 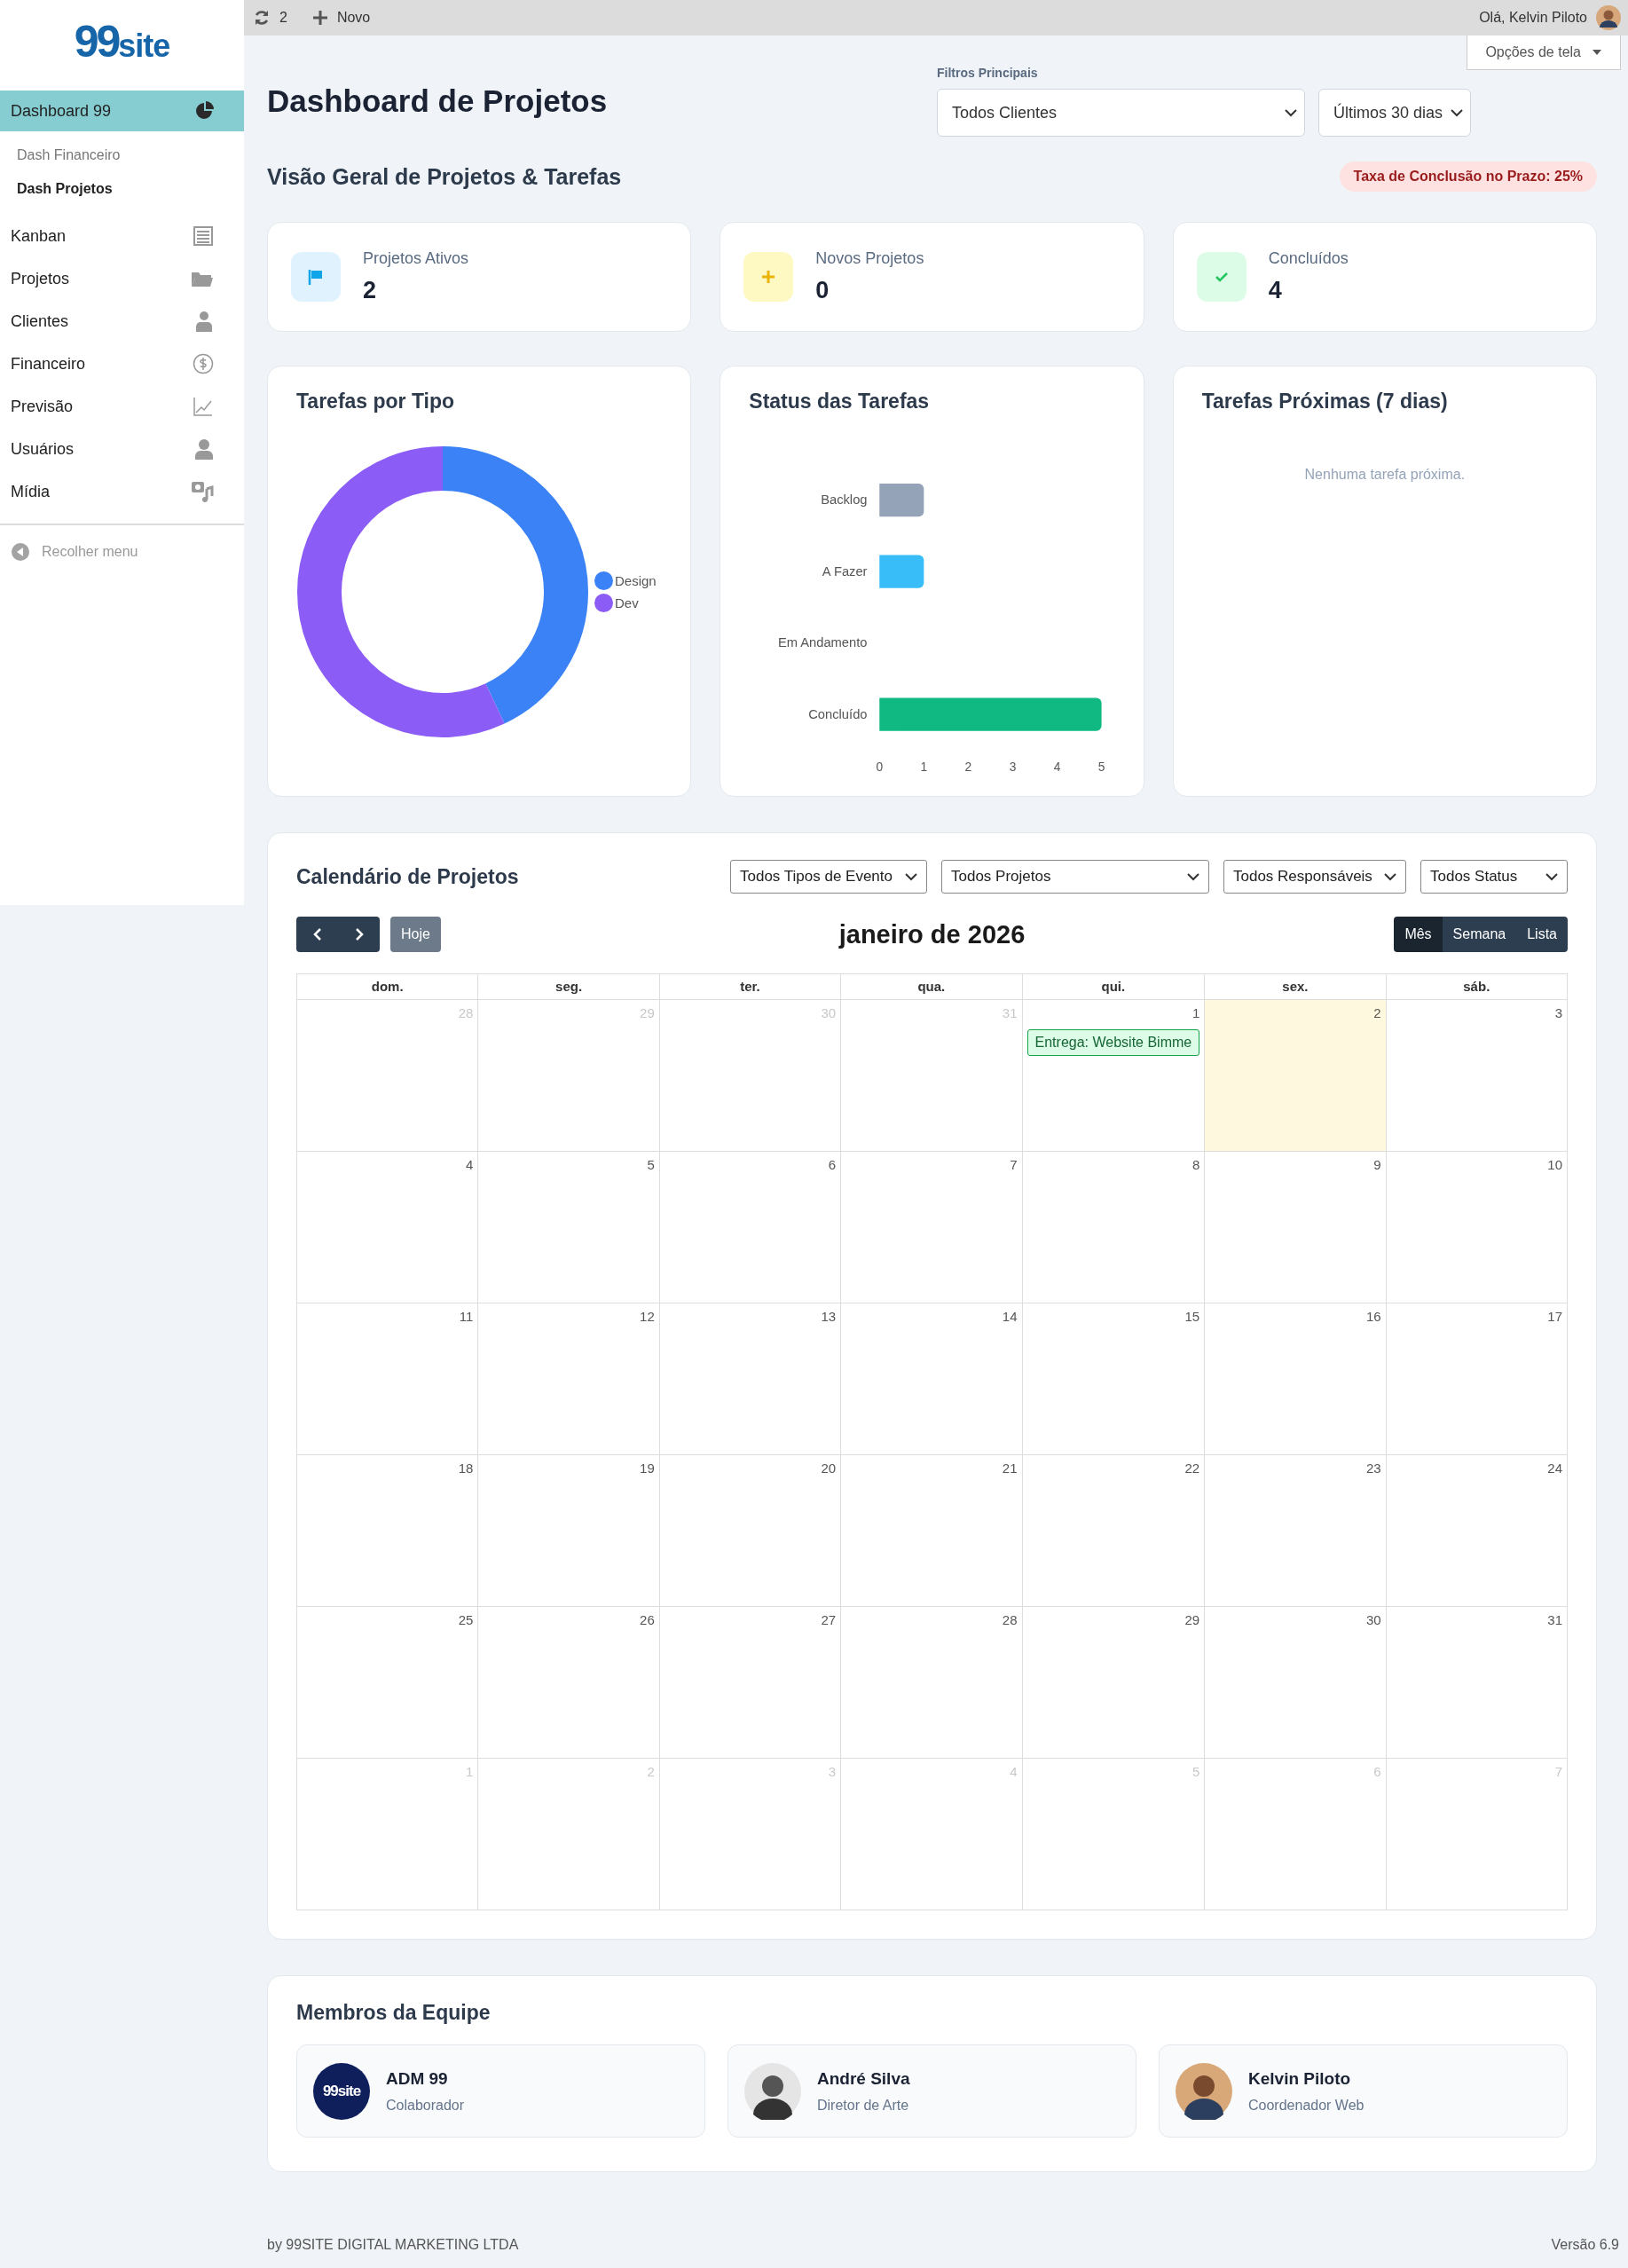 What do you see at coordinates (317, 935) in the screenshot?
I see `previous-button` at bounding box center [317, 935].